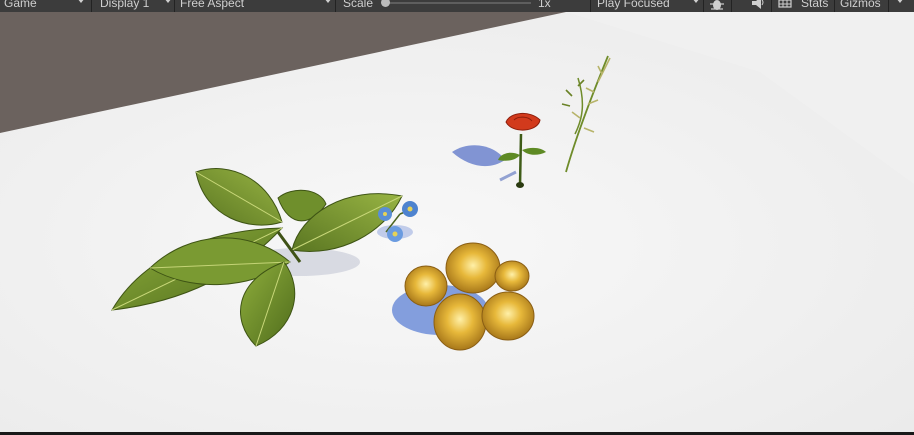 This screenshot has width=914, height=435. What do you see at coordinates (633, 5) in the screenshot?
I see `play-mode-dropdown: Play Focused` at bounding box center [633, 5].